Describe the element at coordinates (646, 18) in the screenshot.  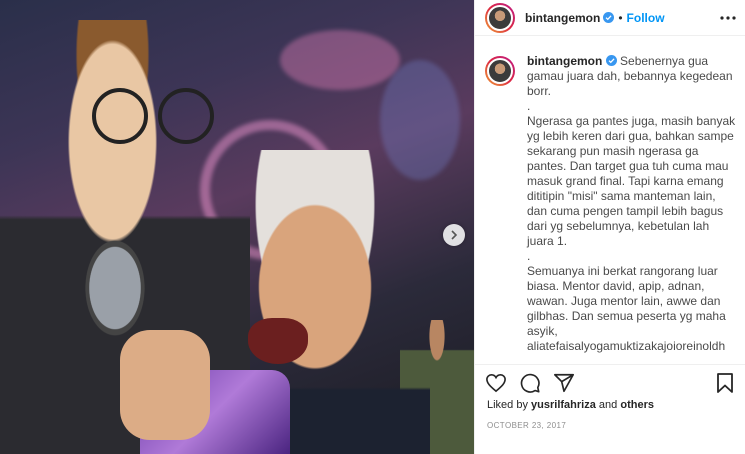
I see `follow-button: Follow` at that location.